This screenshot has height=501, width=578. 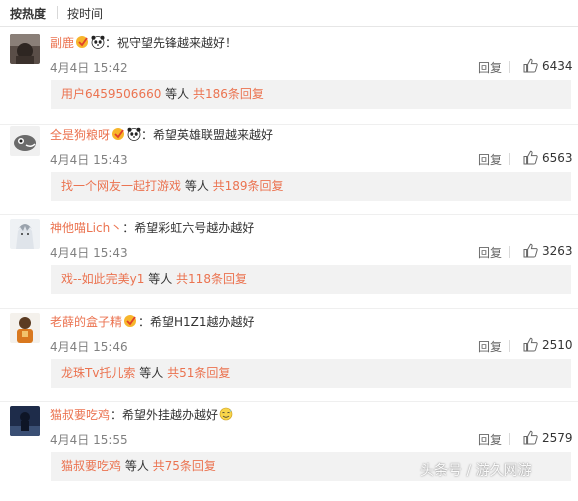 I want to click on sub-reply-user: 找一个网友一起打游戏, so click(x=121, y=186).